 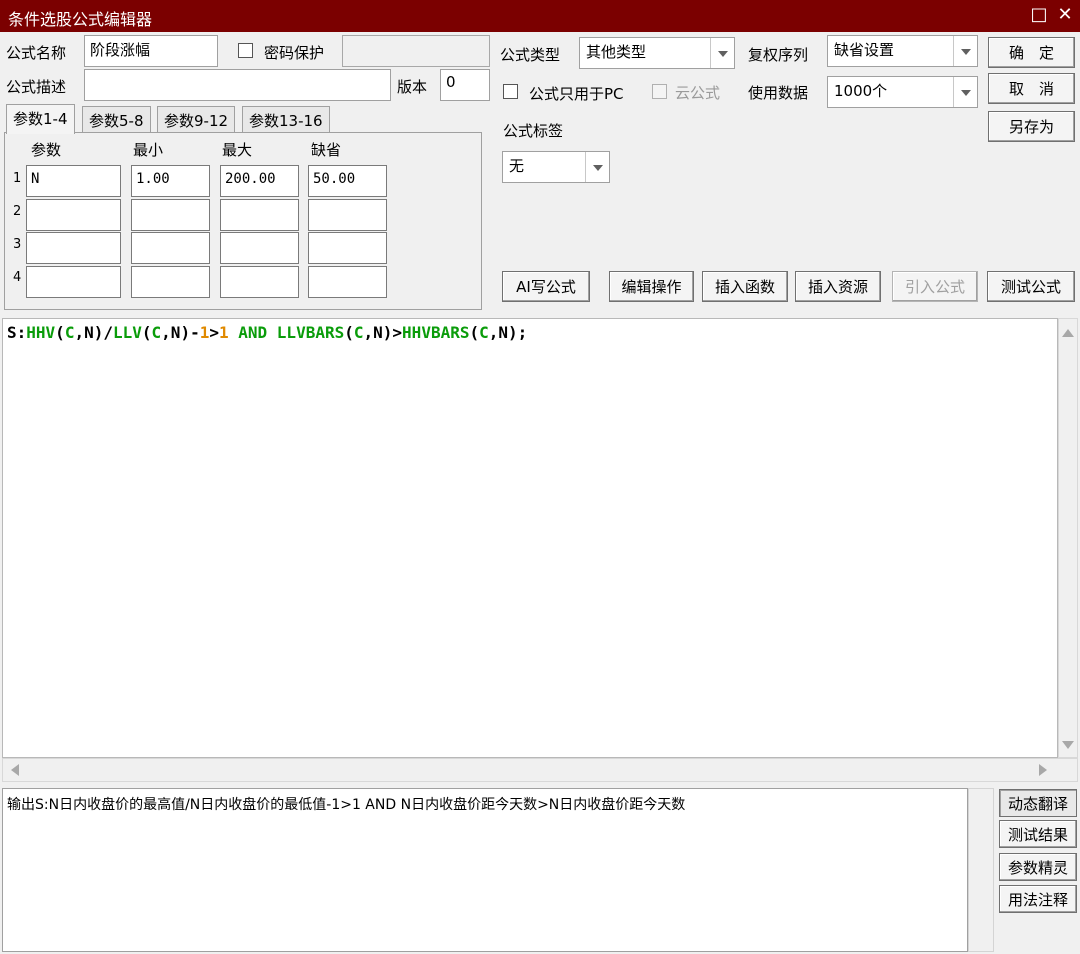 What do you see at coordinates (657, 53) in the screenshot?
I see `formula-type-select: 其他类型` at bounding box center [657, 53].